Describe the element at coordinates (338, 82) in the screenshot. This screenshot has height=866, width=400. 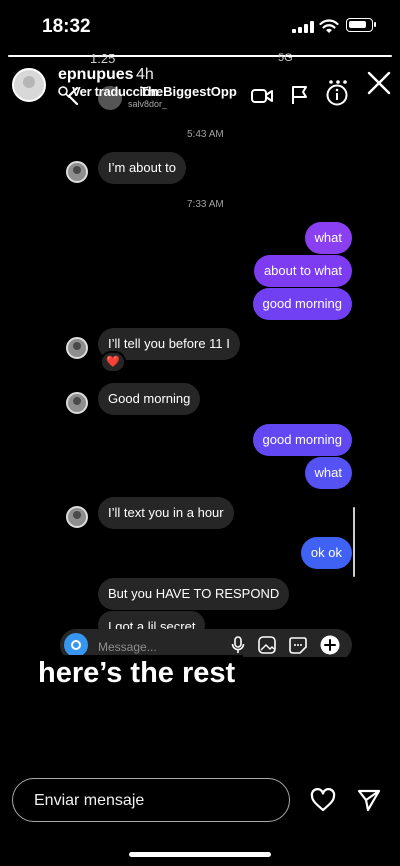
I see `more-options-icon` at that location.